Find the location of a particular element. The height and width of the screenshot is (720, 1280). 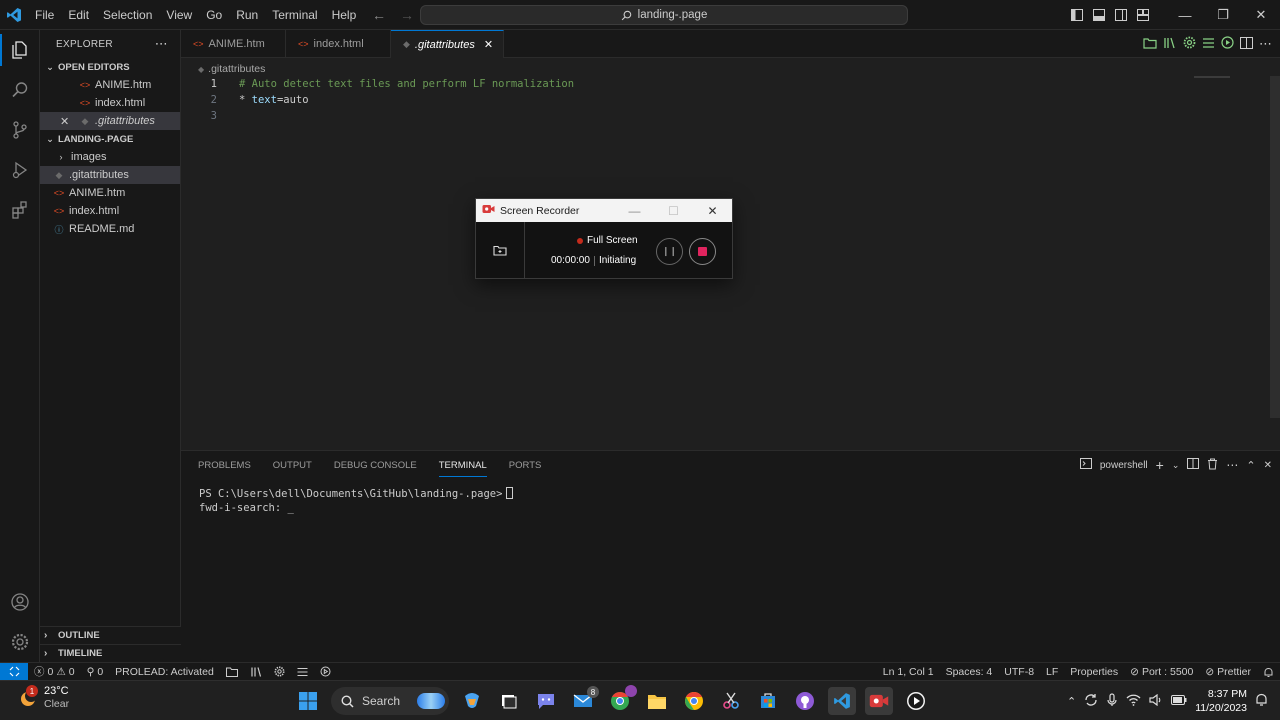

system-clock: 8:37 PM 11/20/2023 is located at coordinates (1221, 701).